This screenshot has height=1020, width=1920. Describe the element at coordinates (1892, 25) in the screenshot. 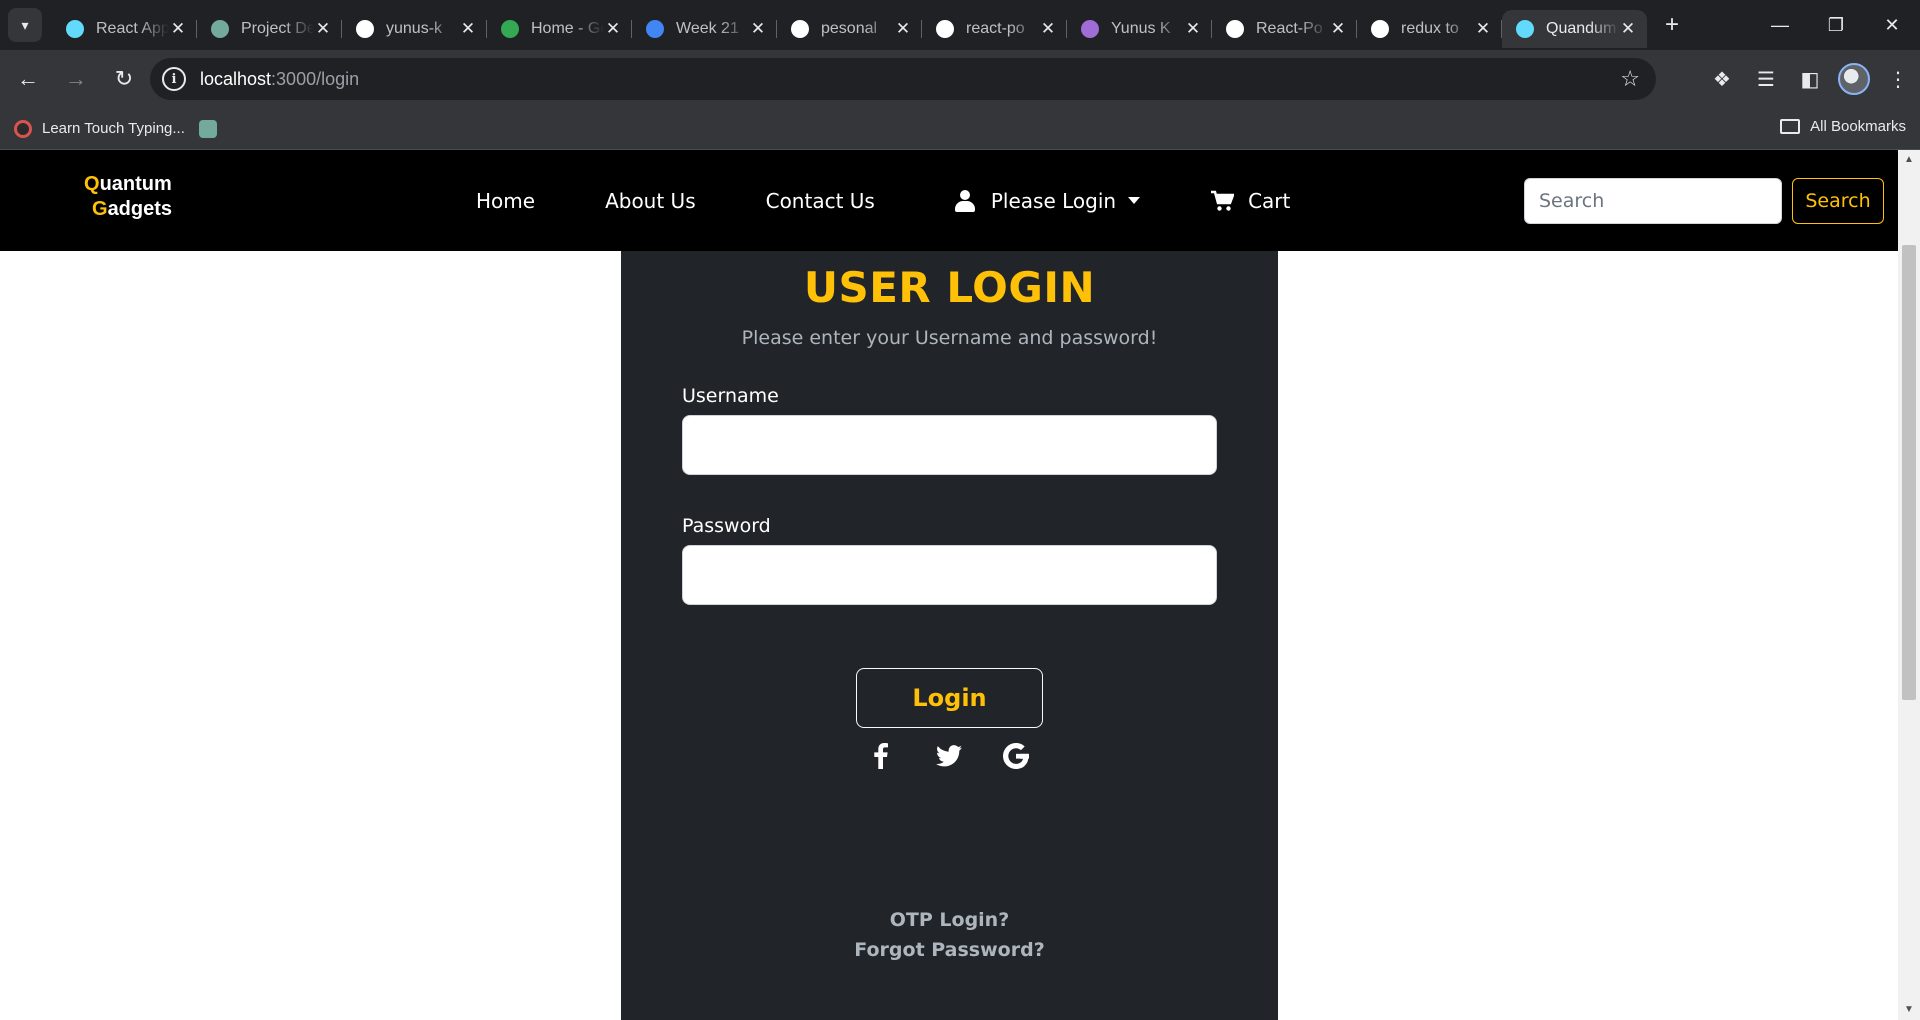

I see `close-window-button: ✕` at that location.